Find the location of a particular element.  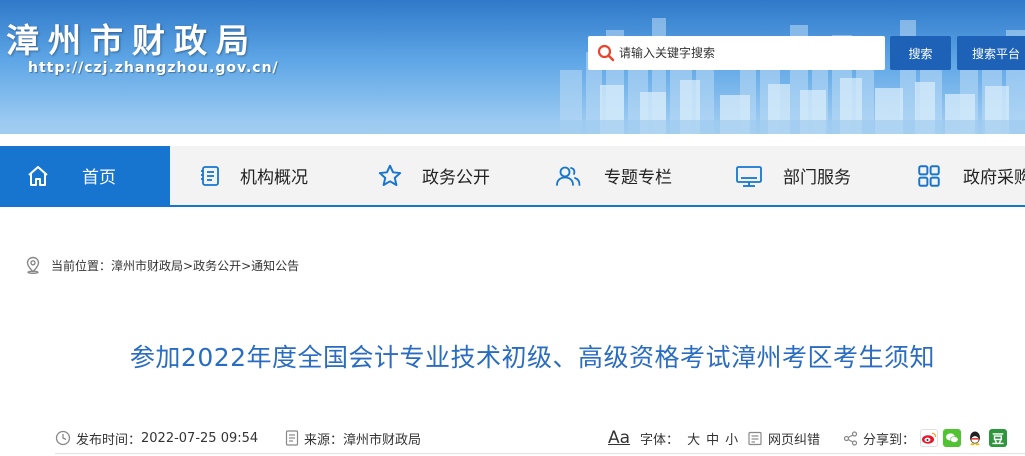

font-size-small: 小 is located at coordinates (731, 438).